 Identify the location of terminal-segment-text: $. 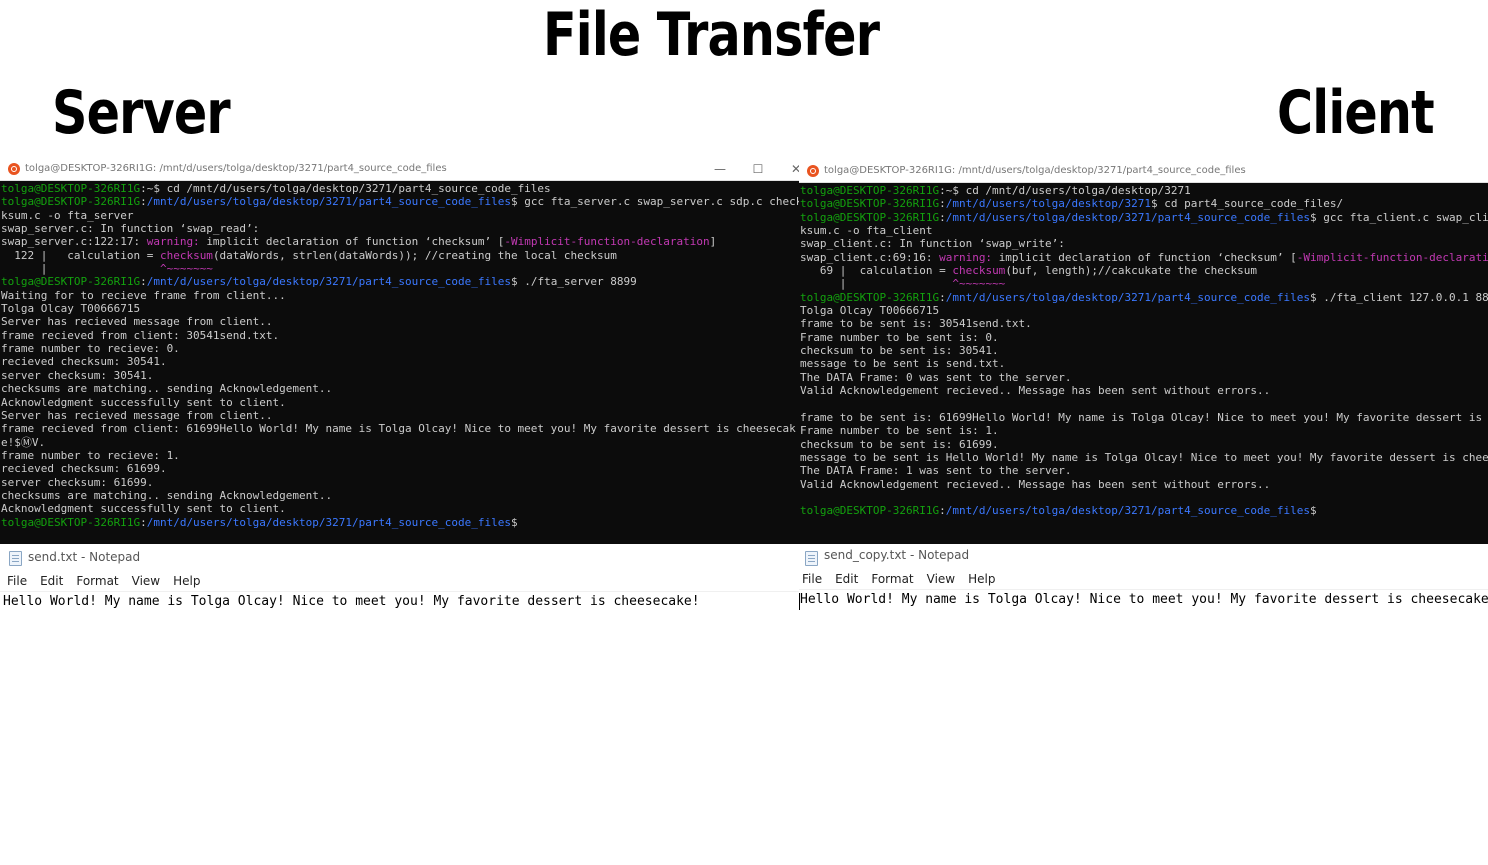
(1313, 511).